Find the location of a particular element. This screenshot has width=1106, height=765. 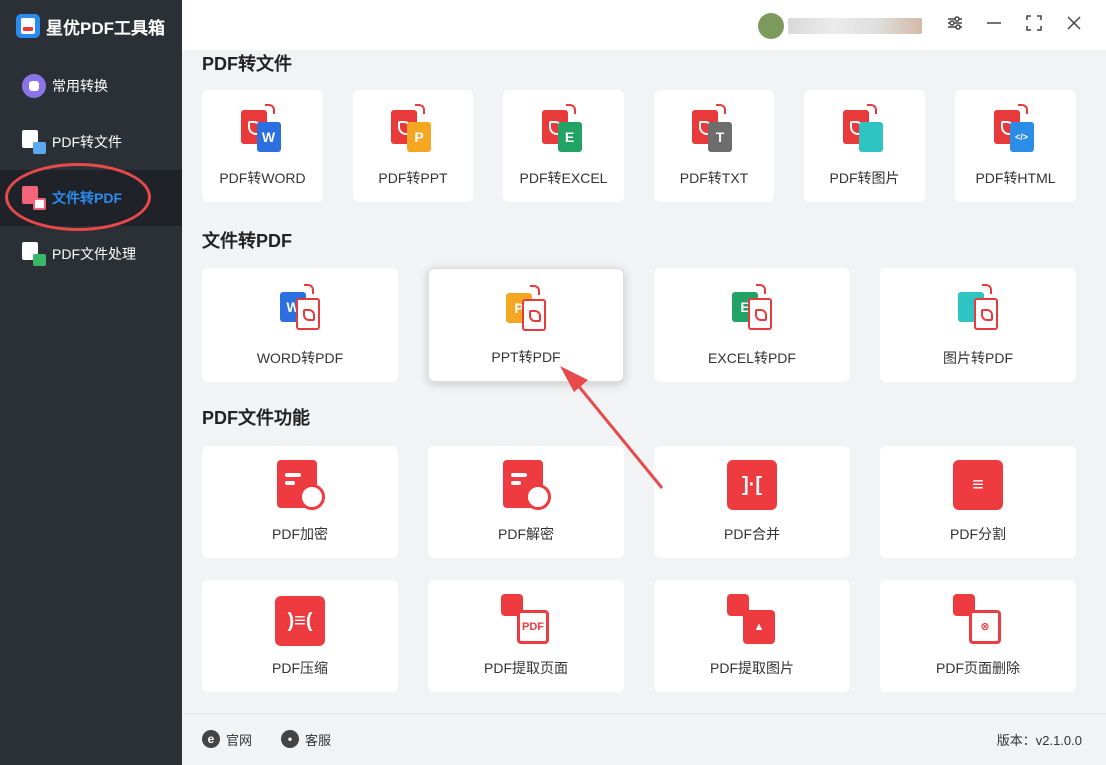

card-label: PDF分割 is located at coordinates (978, 534).